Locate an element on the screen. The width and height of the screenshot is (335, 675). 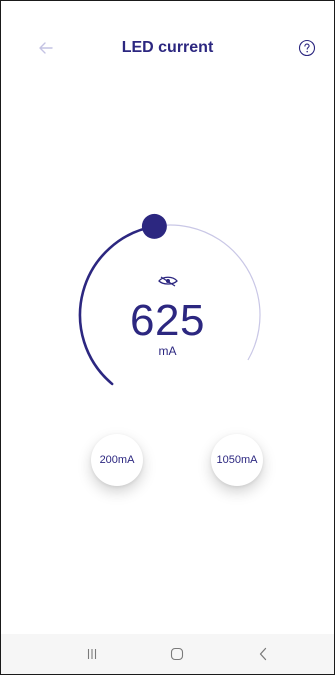
preset-min-label: 200mA is located at coordinates (117, 460).